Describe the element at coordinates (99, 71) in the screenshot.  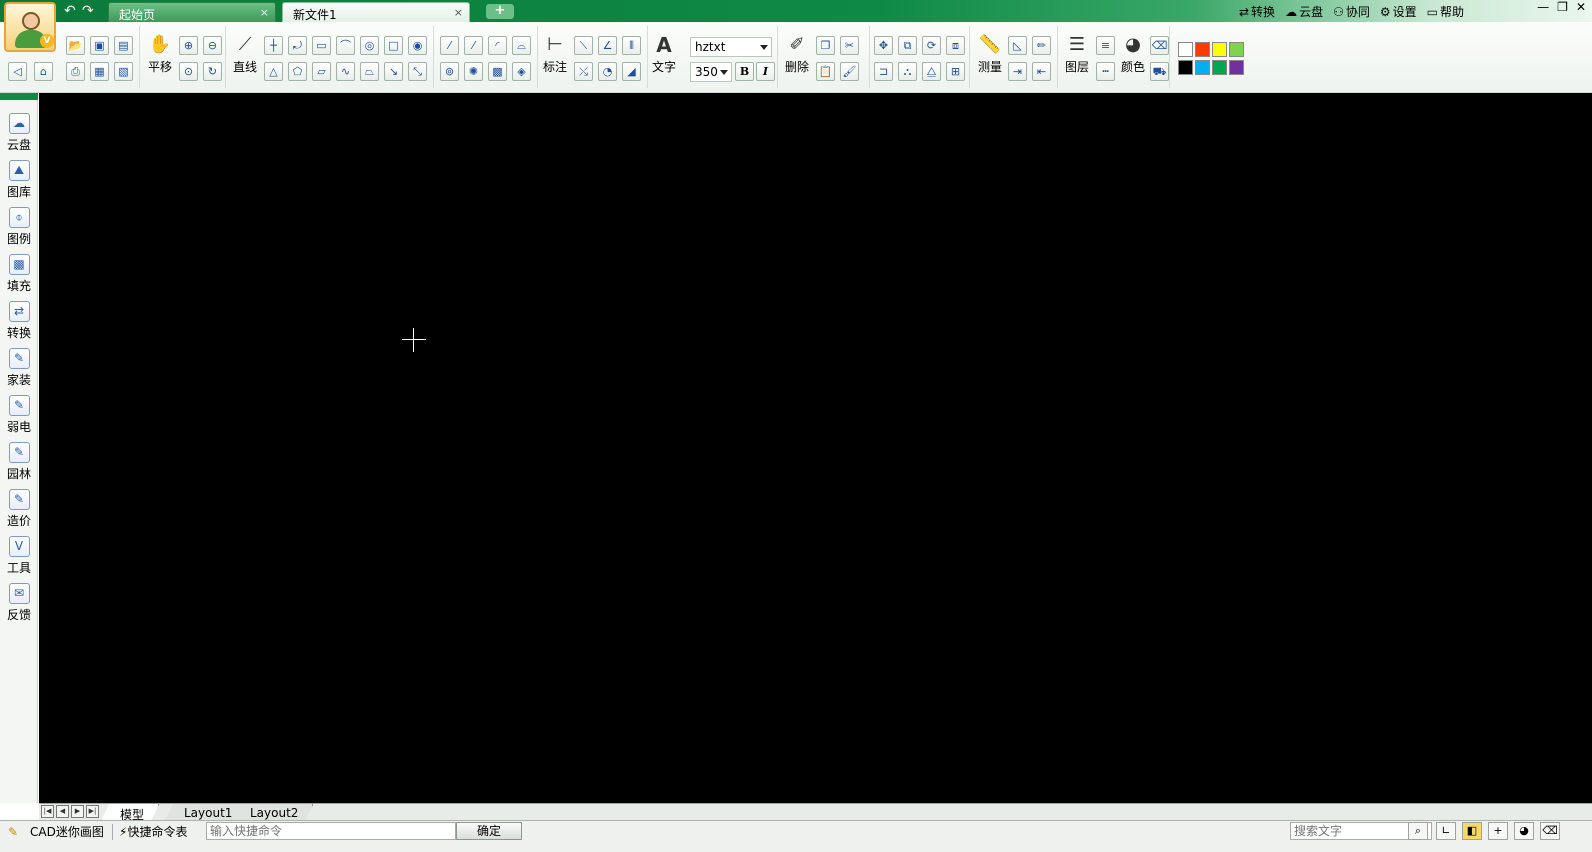
I see `pdf-icon: ▦` at that location.